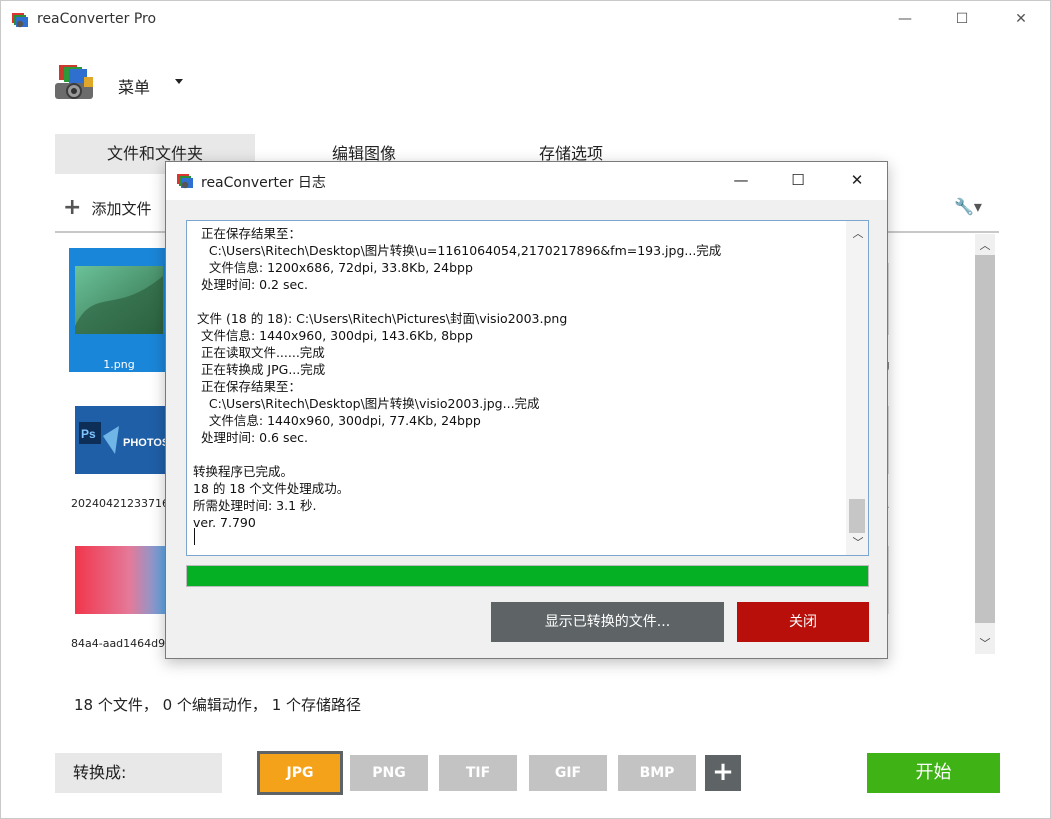 This screenshot has width=1051, height=819. Describe the element at coordinates (333, 267) in the screenshot. I see `log-line: 文件信息: 1200x686, 72dpi, 33.8Kb, 24bpp` at that location.